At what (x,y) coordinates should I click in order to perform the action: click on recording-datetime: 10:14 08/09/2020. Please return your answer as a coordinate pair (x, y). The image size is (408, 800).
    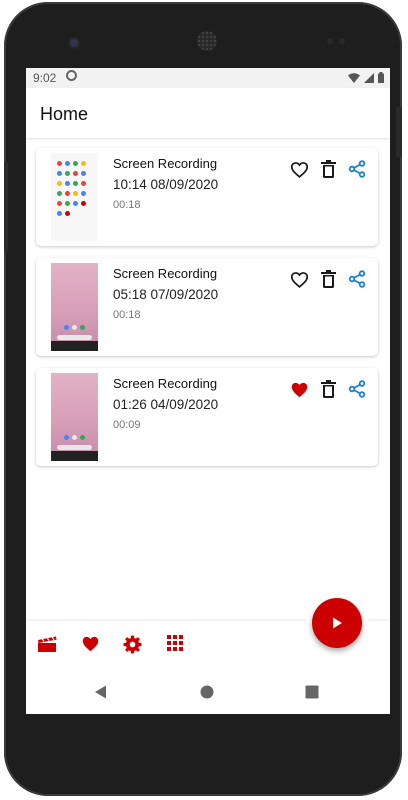
    Looking at the image, I should click on (166, 184).